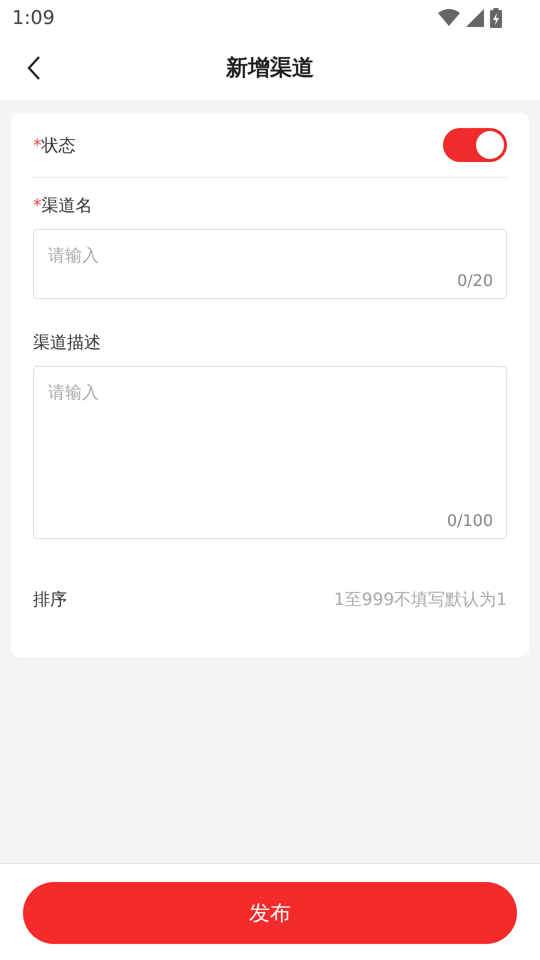  Describe the element at coordinates (496, 18) in the screenshot. I see `battery-icon` at that location.